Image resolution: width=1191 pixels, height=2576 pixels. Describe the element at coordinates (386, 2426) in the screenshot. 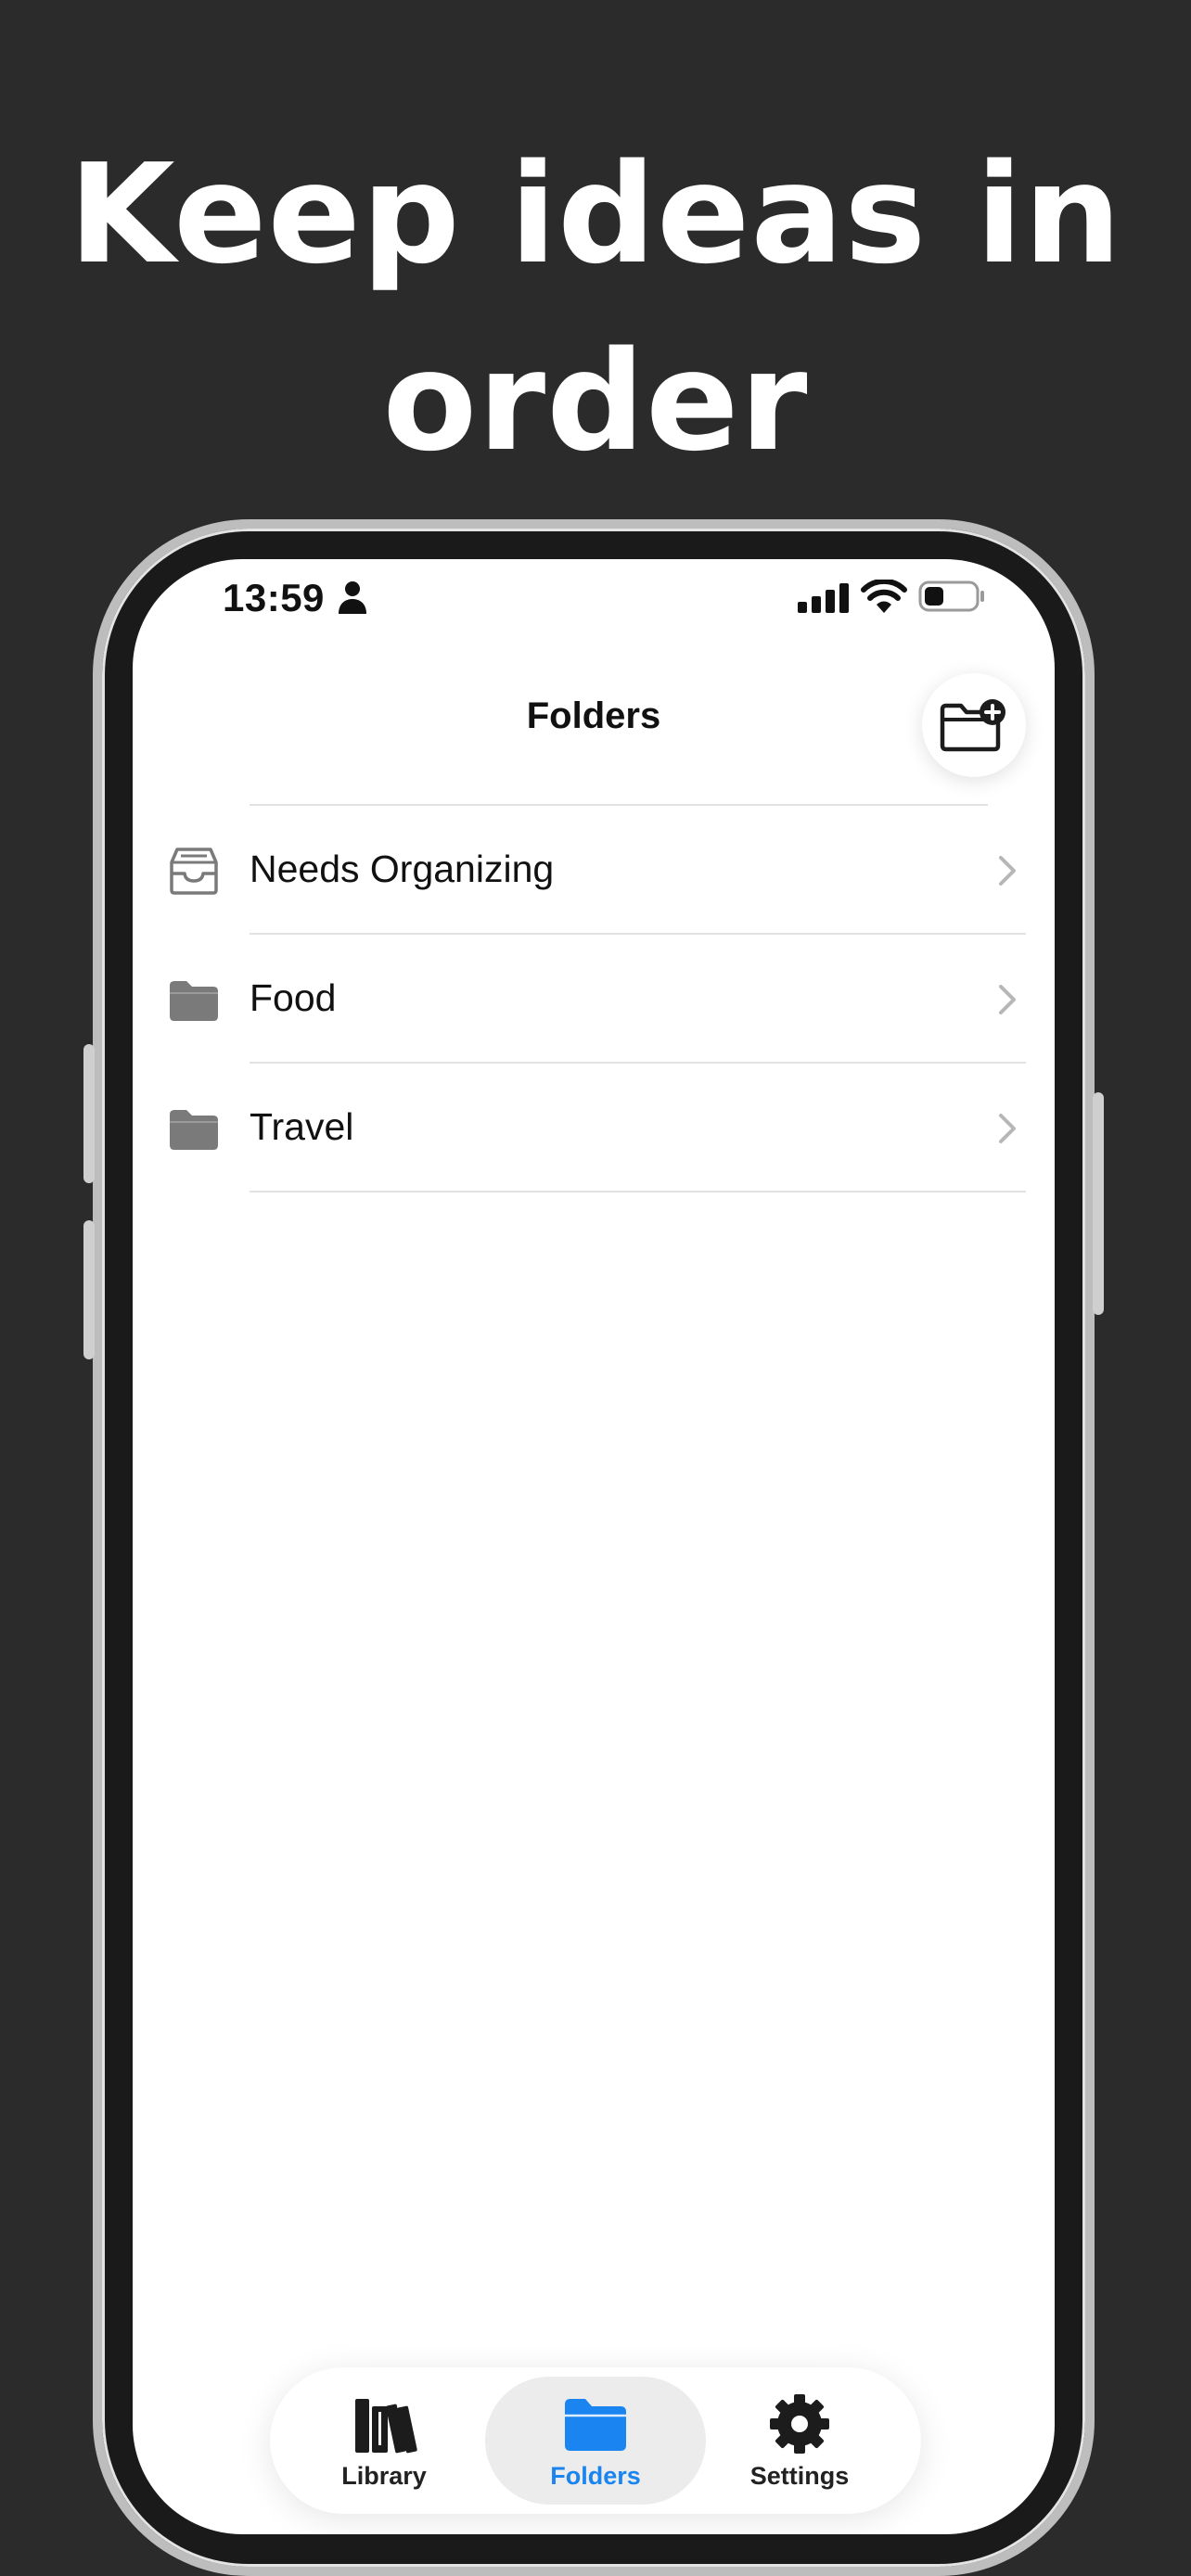

I see `books-icon` at that location.